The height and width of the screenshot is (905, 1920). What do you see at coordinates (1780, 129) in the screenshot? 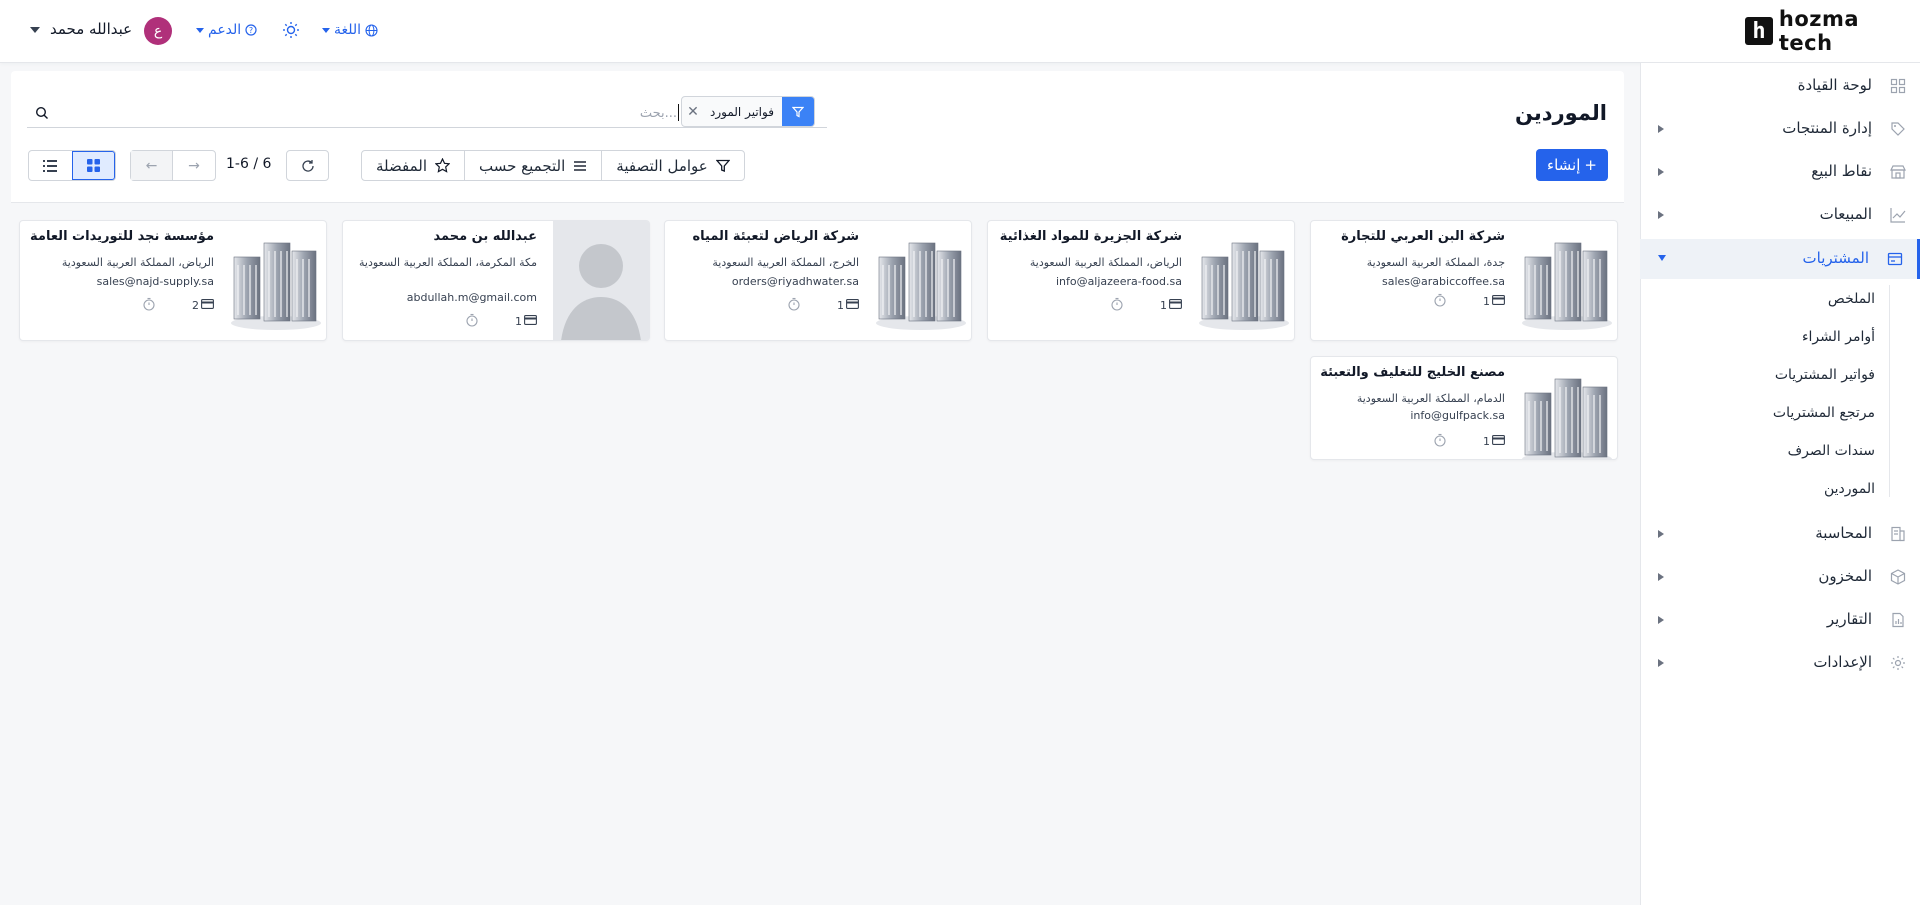
I see `sidebar-item-products: إدارة المنتجات` at bounding box center [1780, 129].